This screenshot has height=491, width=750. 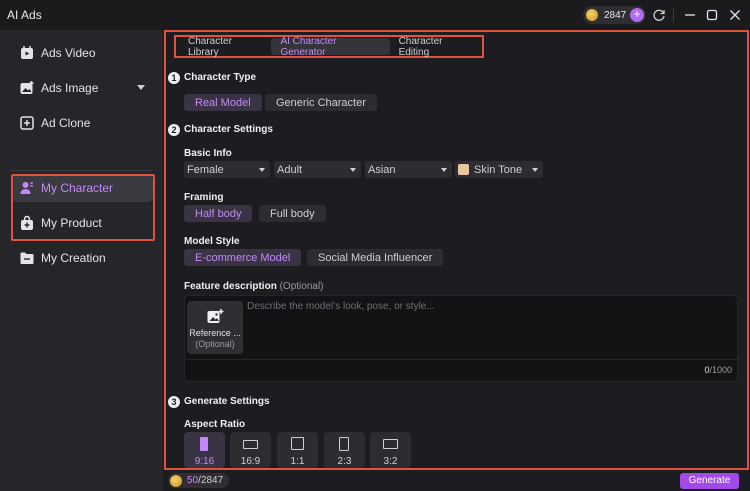 What do you see at coordinates (390, 461) in the screenshot?
I see `ratio-label: 3:2` at bounding box center [390, 461].